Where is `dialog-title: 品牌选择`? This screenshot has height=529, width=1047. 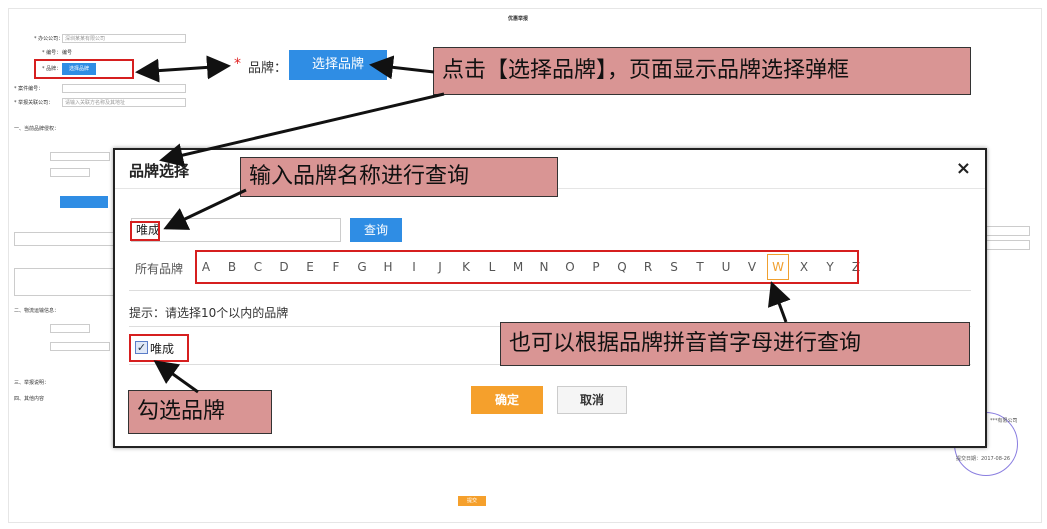 dialog-title: 品牌选择 is located at coordinates (159, 171).